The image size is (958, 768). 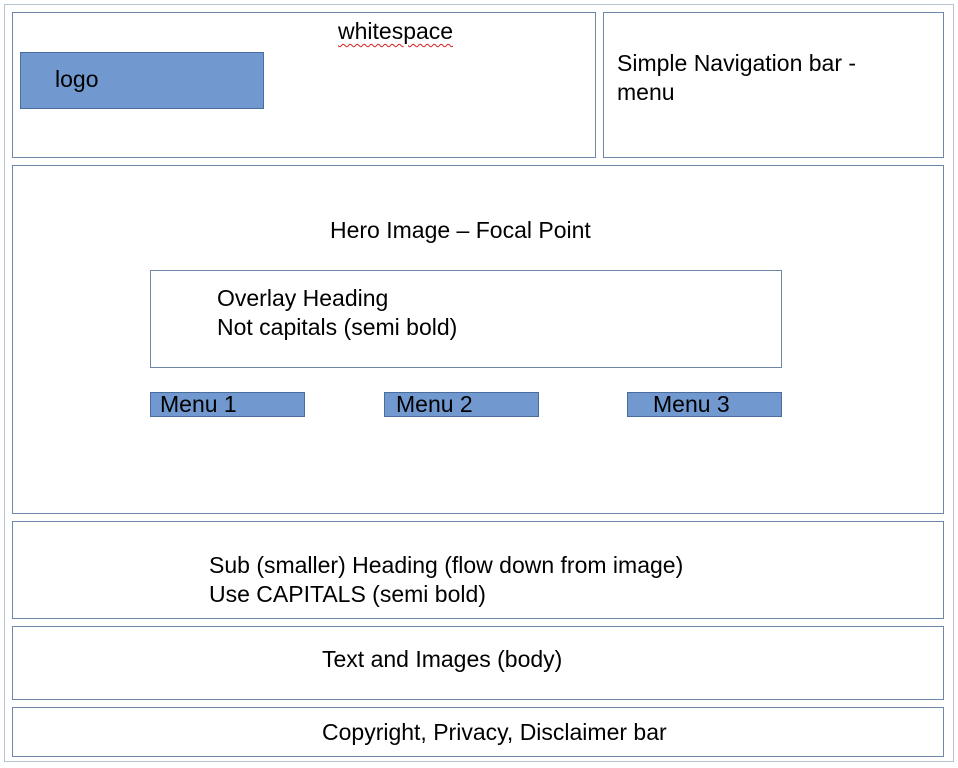 I want to click on menu-3-label: Menu 3, so click(x=691, y=404).